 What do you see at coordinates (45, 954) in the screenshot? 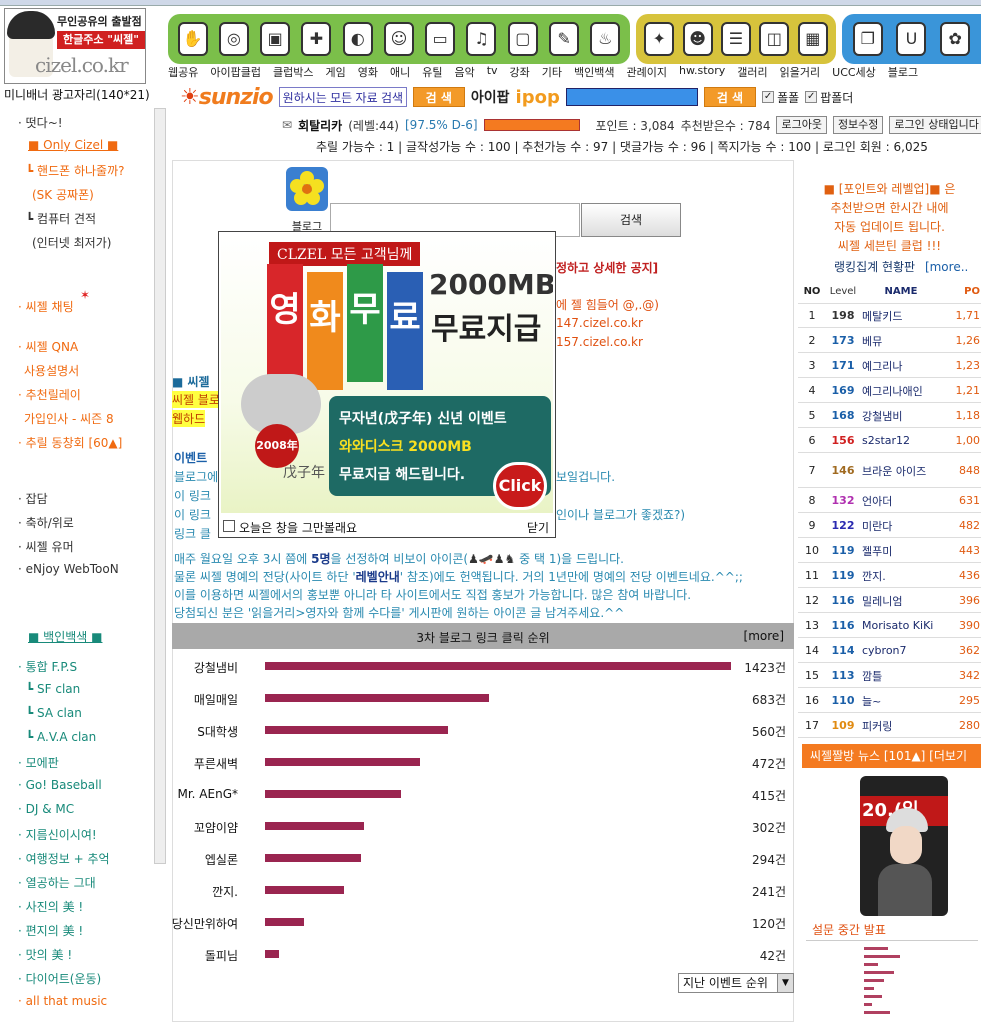
I see `sidebar-item: · 맛의 美 !` at bounding box center [45, 954].